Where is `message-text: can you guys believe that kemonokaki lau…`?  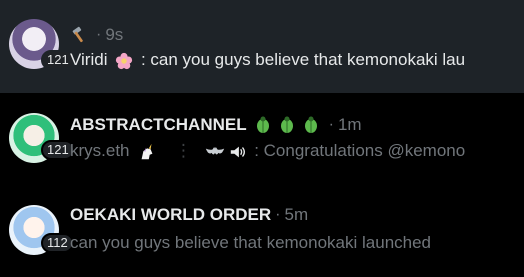
message-text: can you guys believe that kemonokaki lau… is located at coordinates (251, 242).